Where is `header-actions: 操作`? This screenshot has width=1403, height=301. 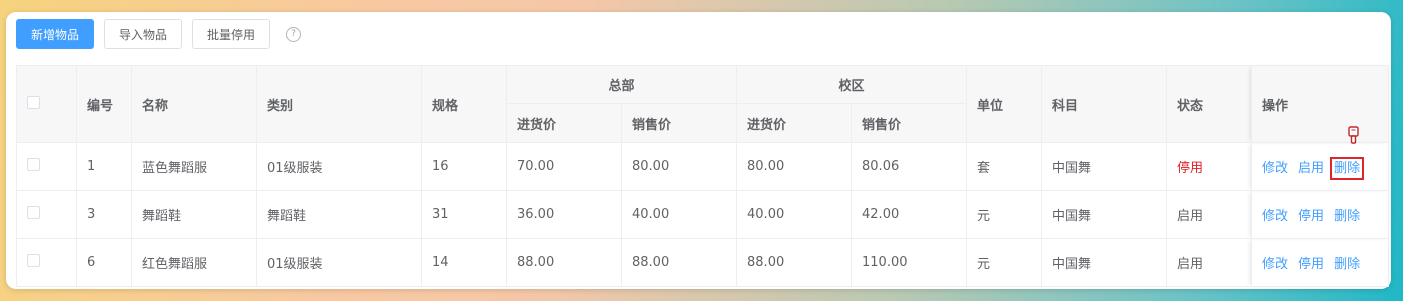 header-actions: 操作 is located at coordinates (1320, 104).